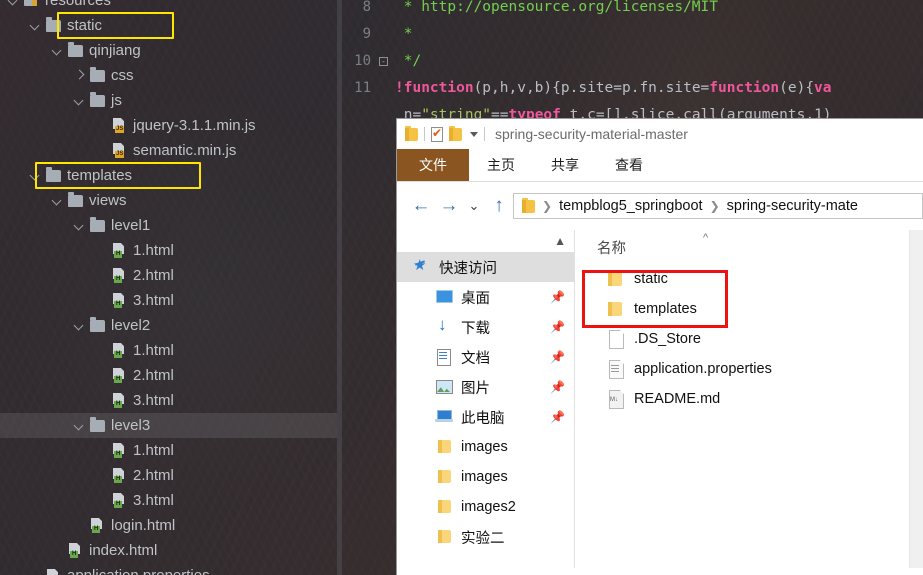  Describe the element at coordinates (485, 267) in the screenshot. I see `nav-item-0: 快速访问` at that location.